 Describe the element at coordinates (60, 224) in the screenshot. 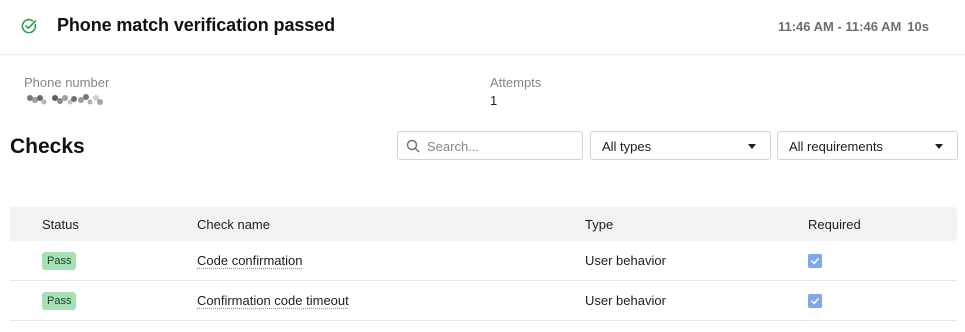

I see `column-header-status: Status` at that location.